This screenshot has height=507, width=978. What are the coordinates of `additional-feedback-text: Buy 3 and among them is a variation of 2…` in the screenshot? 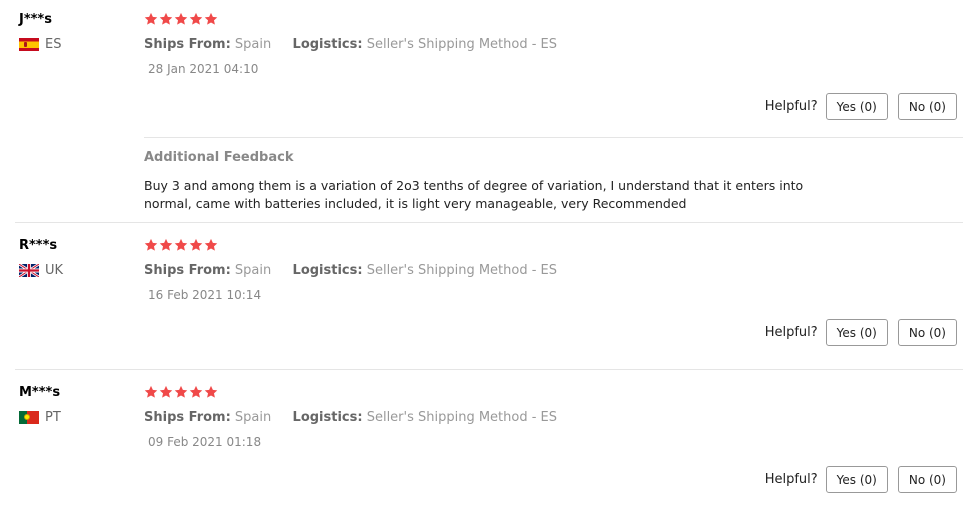 It's located at (474, 194).